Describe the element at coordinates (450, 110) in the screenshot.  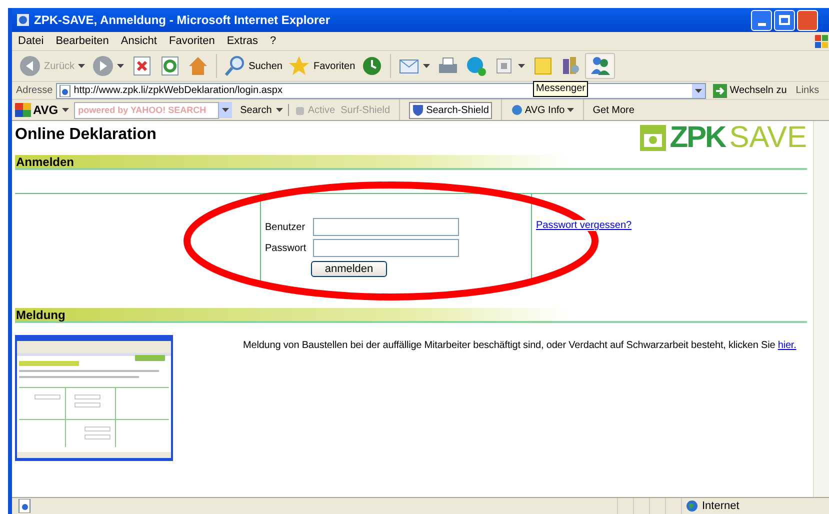
I see `search-shield-button: Search-Shield` at that location.